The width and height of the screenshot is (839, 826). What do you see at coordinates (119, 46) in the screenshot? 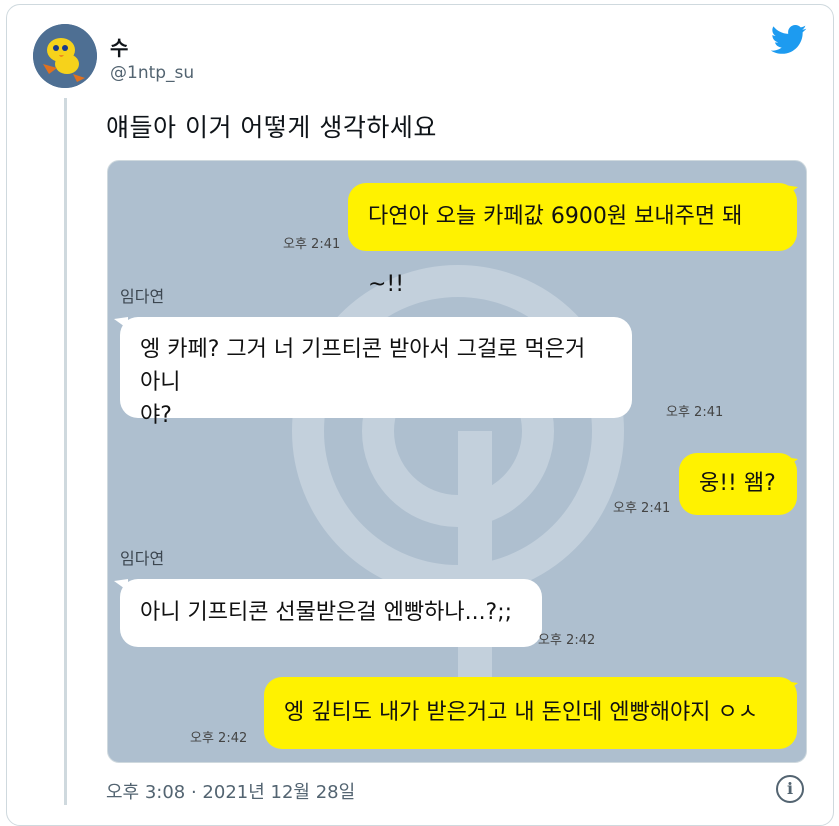
I see `display-name: 수` at bounding box center [119, 46].